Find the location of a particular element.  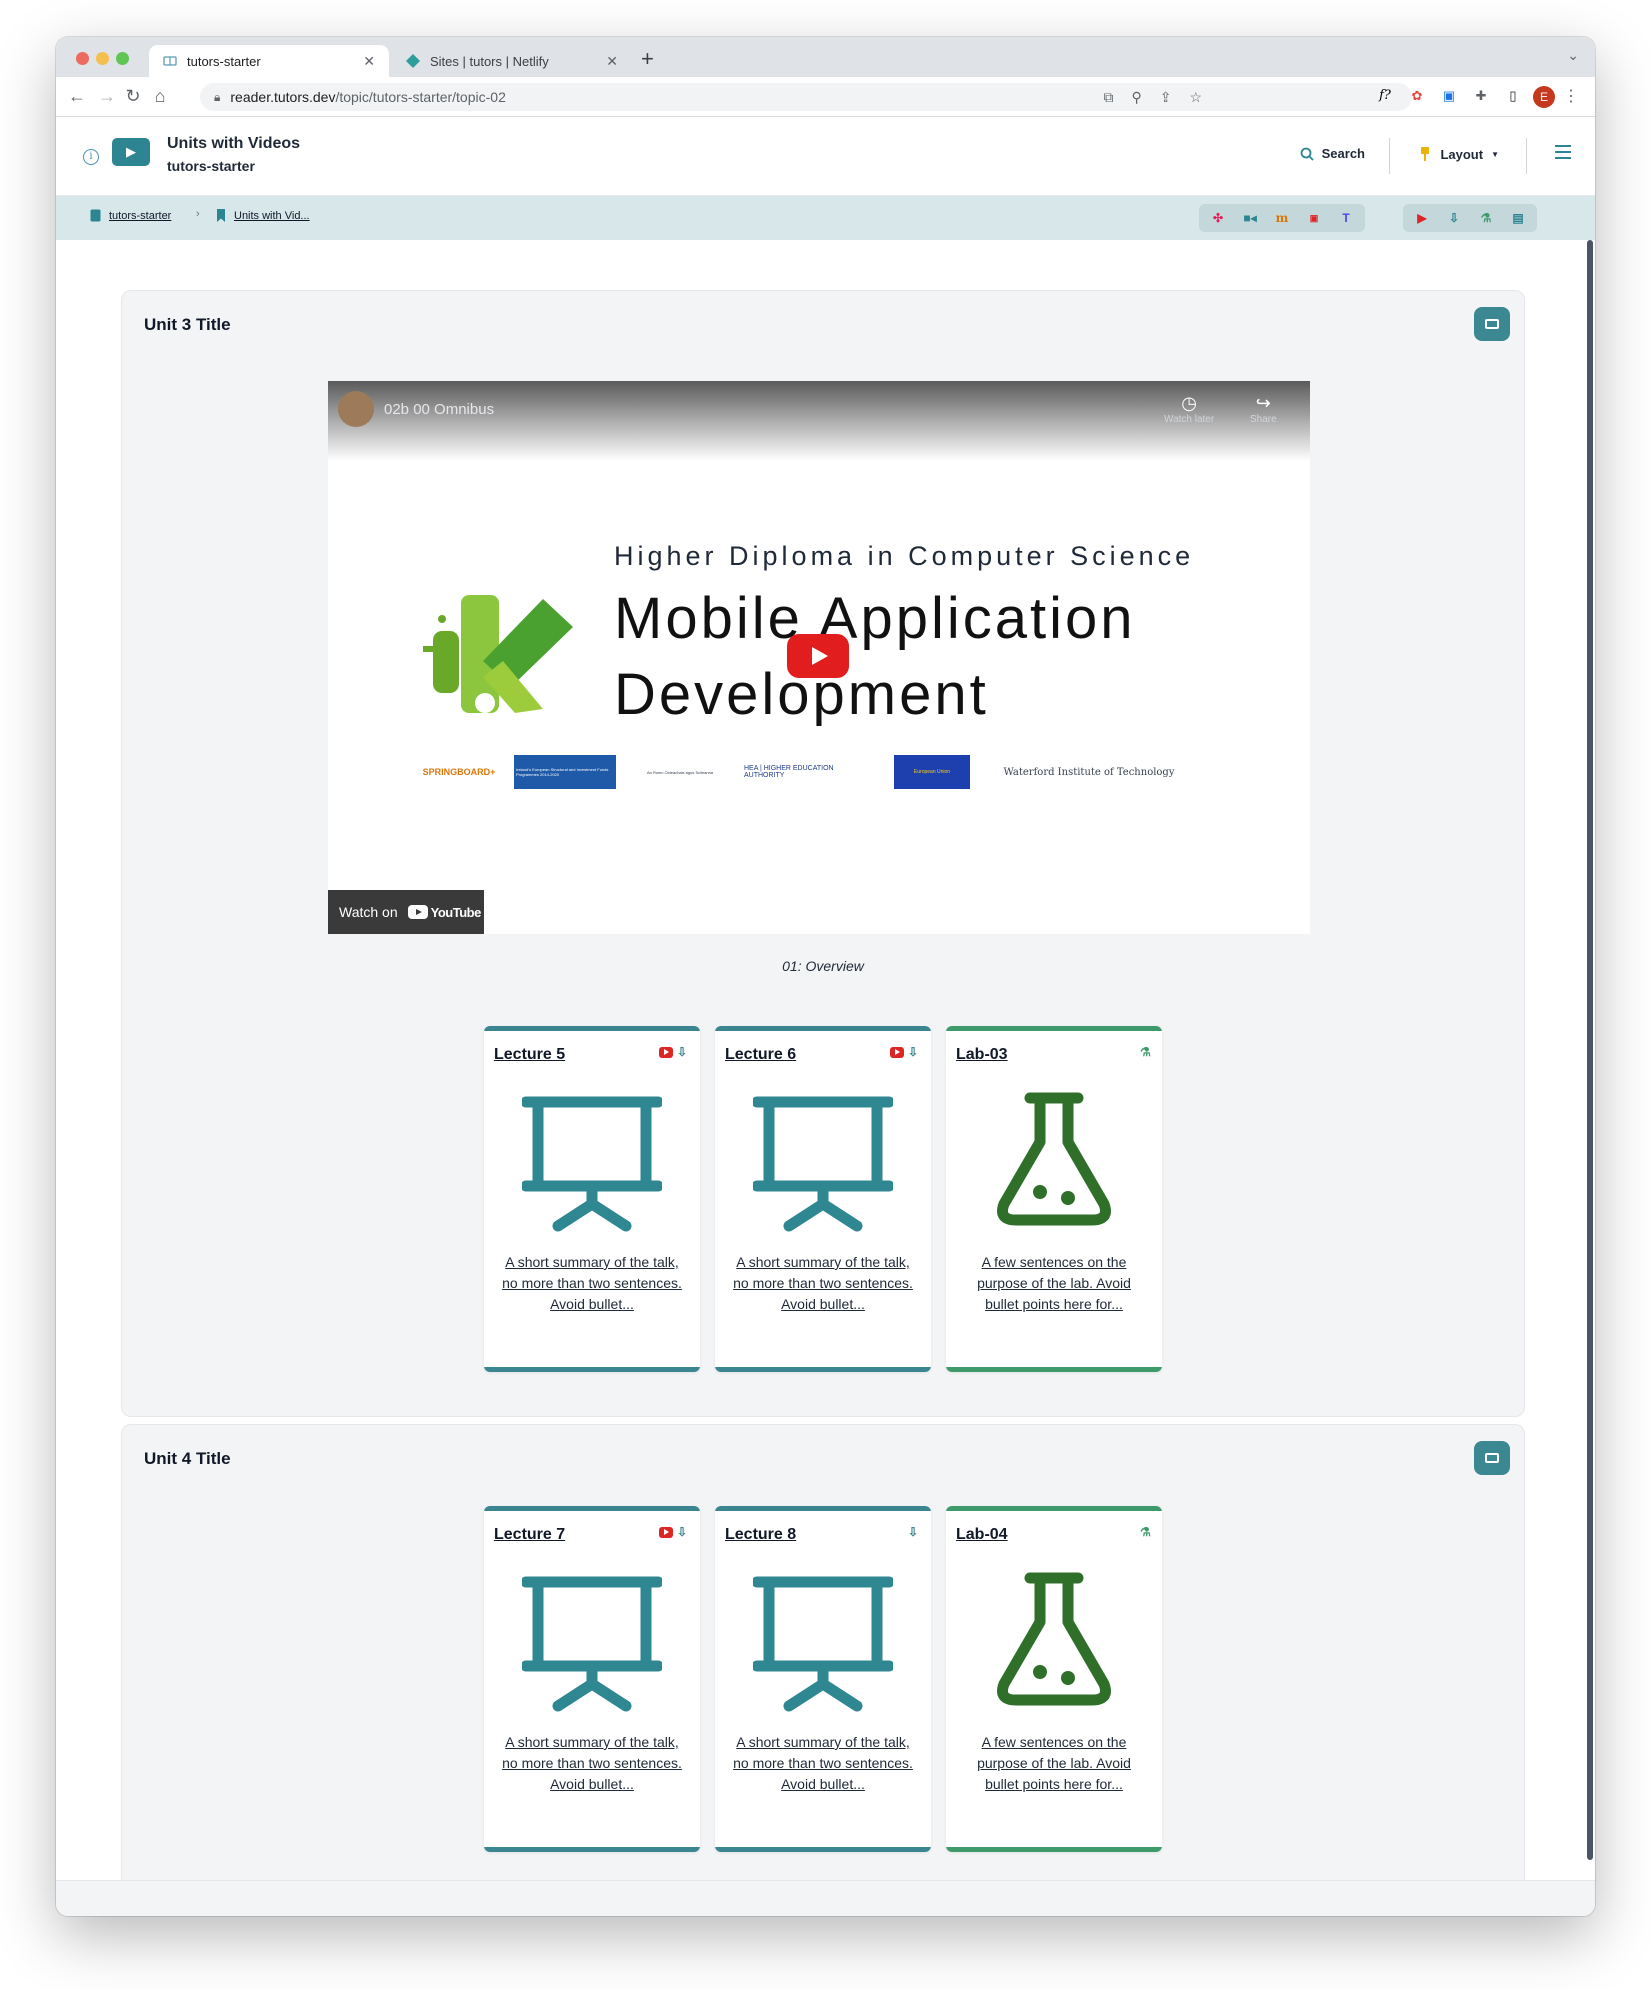

card-title: Lab-03 is located at coordinates (982, 1055).